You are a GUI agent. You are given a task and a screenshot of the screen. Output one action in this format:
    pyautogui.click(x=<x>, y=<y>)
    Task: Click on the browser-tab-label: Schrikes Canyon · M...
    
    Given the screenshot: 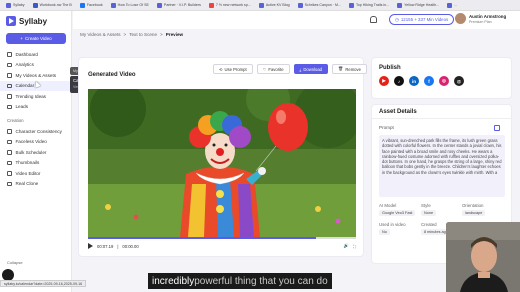 What is the action you would take?
    pyautogui.click(x=322, y=5)
    